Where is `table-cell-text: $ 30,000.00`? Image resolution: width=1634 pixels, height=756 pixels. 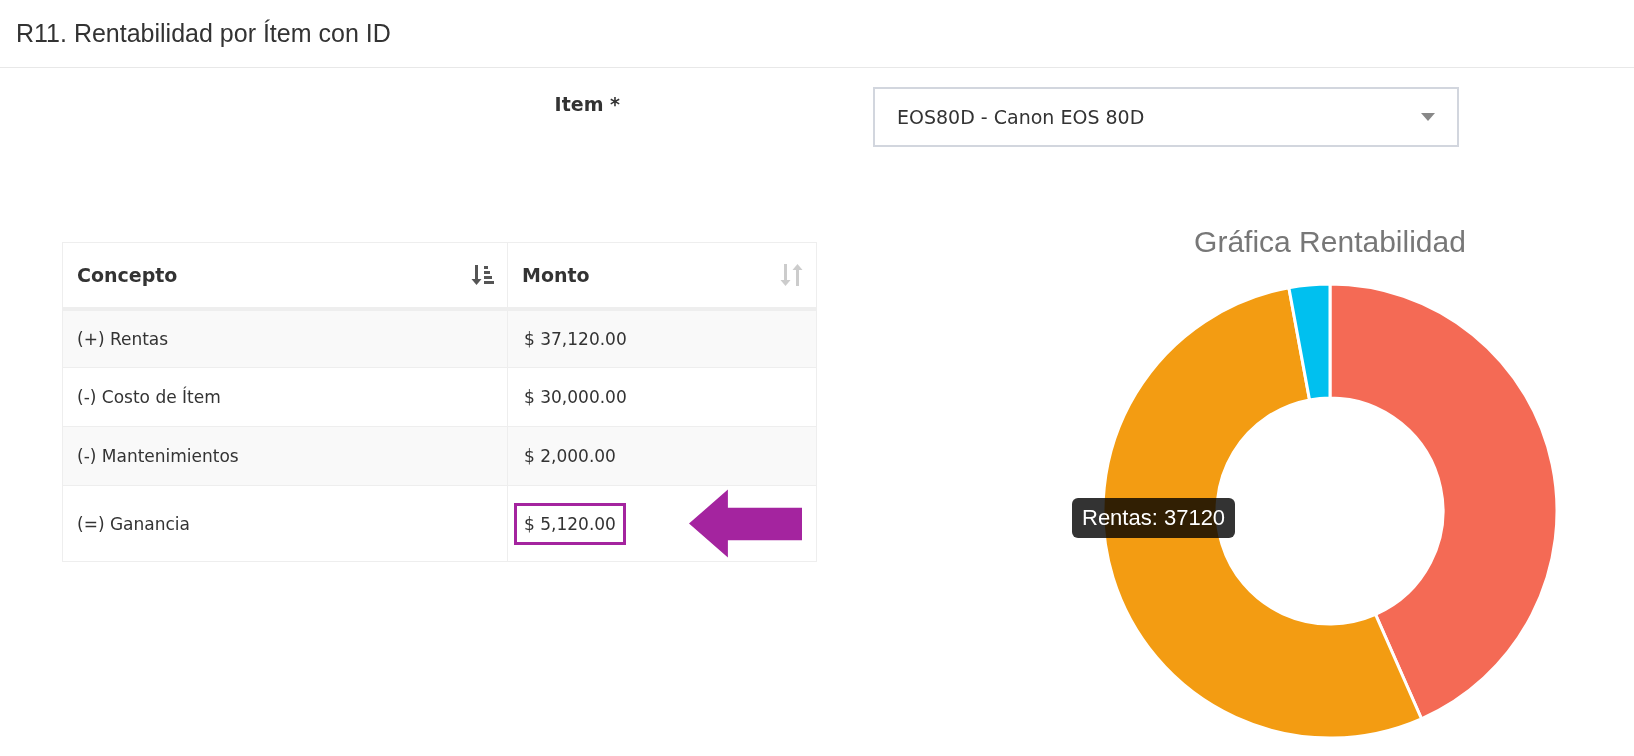 table-cell-text: $ 30,000.00 is located at coordinates (575, 397).